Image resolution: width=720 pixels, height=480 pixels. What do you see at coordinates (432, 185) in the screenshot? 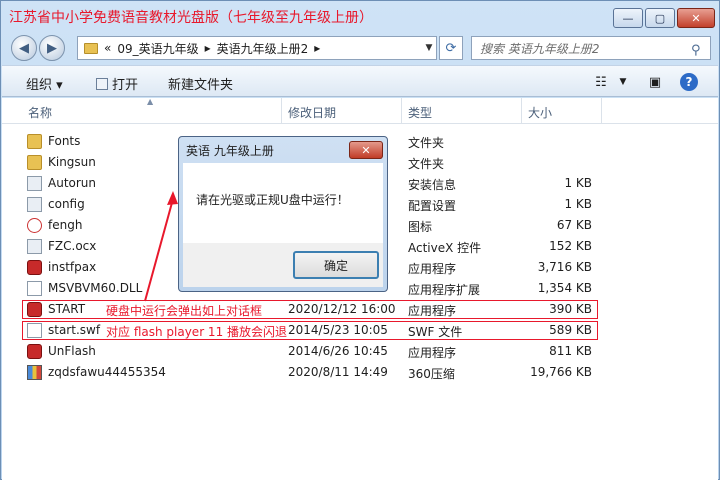
I see `file-type: 安装信息` at bounding box center [432, 185].